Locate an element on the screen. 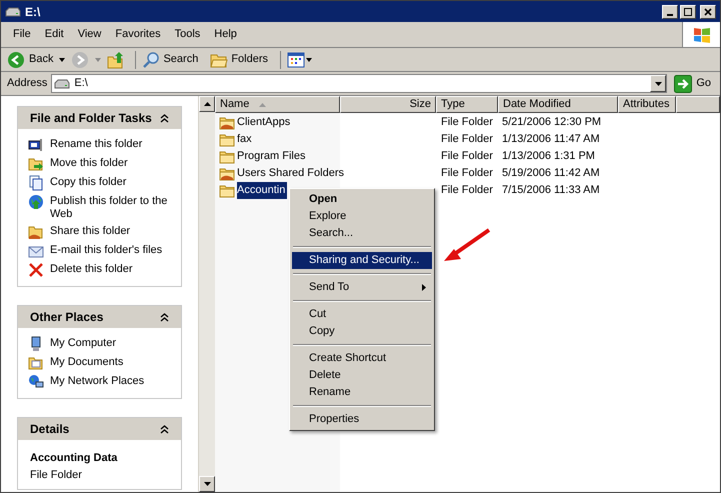 The image size is (721, 493). file-name: Program Files is located at coordinates (271, 156).